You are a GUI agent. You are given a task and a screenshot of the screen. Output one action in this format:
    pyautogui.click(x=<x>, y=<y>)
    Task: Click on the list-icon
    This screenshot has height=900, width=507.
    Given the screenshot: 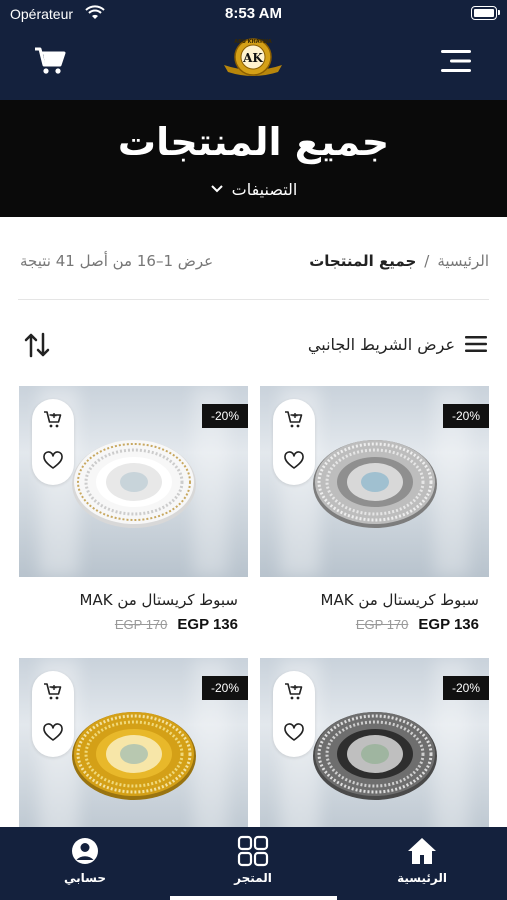 What is the action you would take?
    pyautogui.click(x=476, y=344)
    